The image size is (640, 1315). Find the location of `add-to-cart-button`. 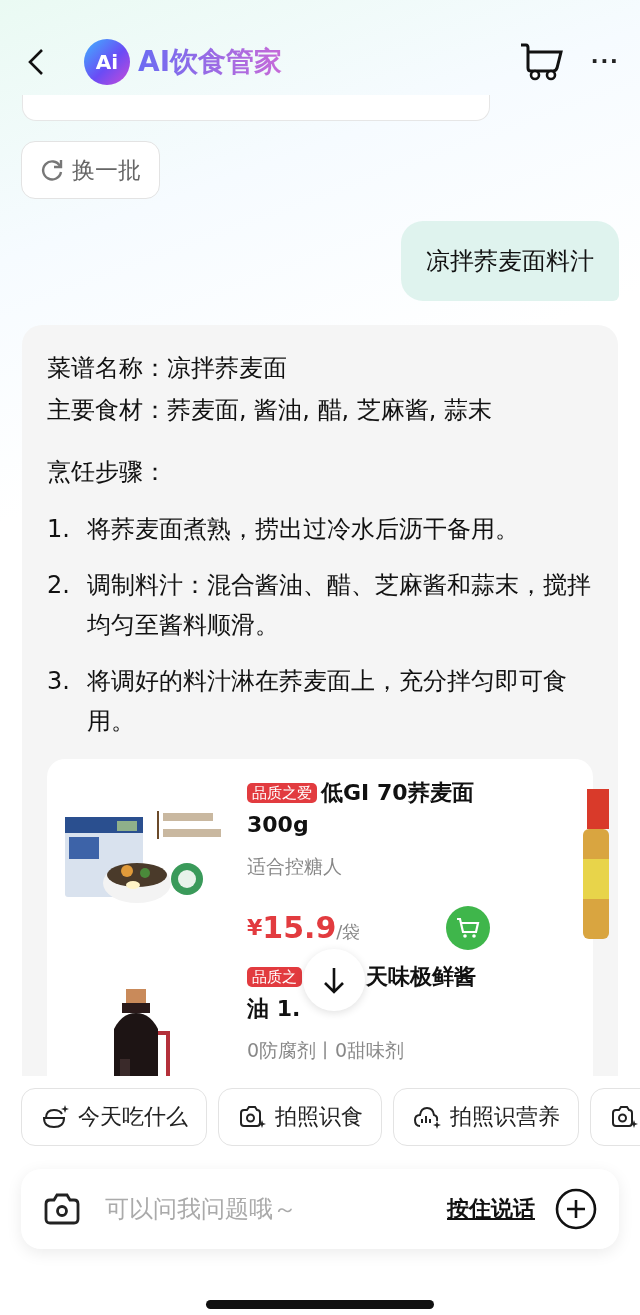

add-to-cart-button is located at coordinates (468, 928).